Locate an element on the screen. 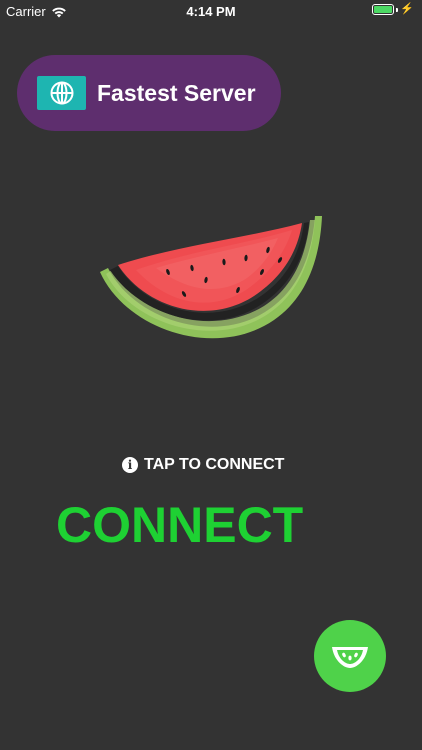 The image size is (422, 750). battery-cap is located at coordinates (397, 9).